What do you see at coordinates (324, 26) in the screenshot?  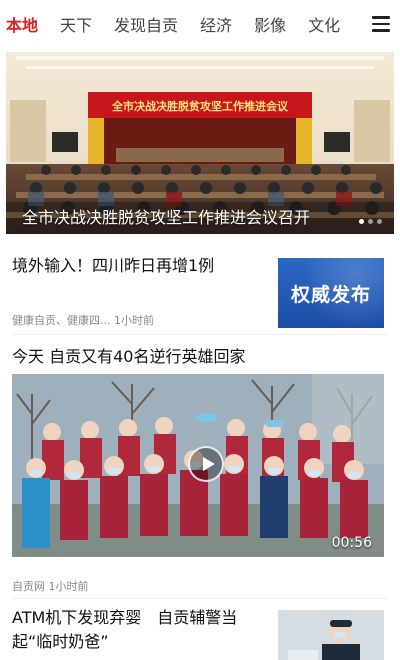 I see `tab-culture: 文化` at bounding box center [324, 26].